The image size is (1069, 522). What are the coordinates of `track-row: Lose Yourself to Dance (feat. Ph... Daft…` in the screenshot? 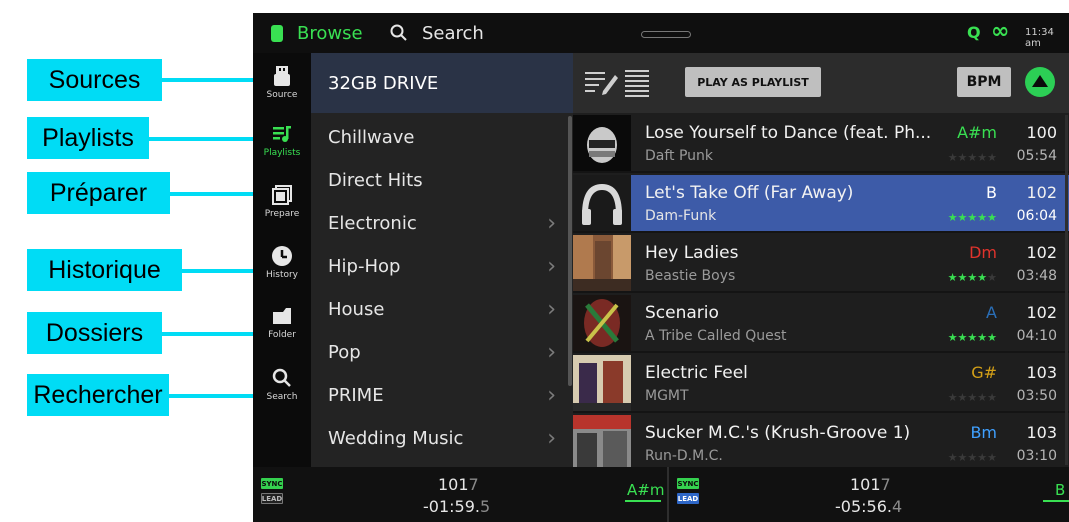 It's located at (821, 144).